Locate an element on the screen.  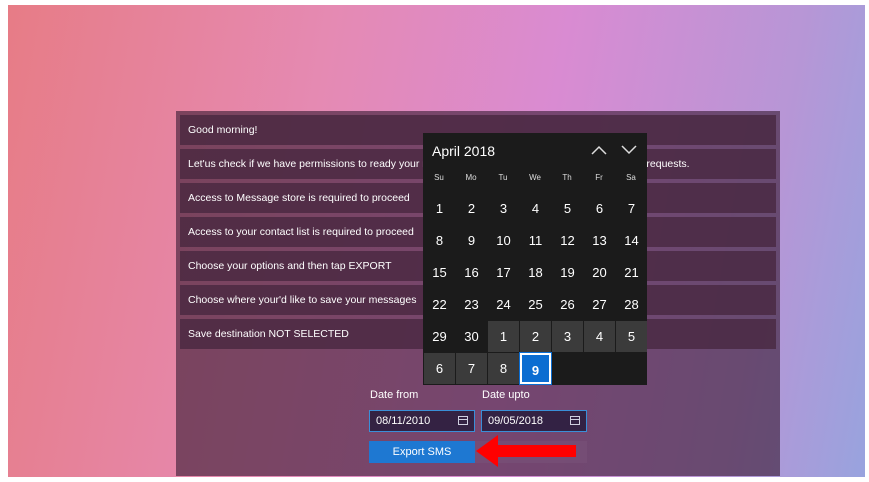
calendar-day: 13 is located at coordinates (599, 240).